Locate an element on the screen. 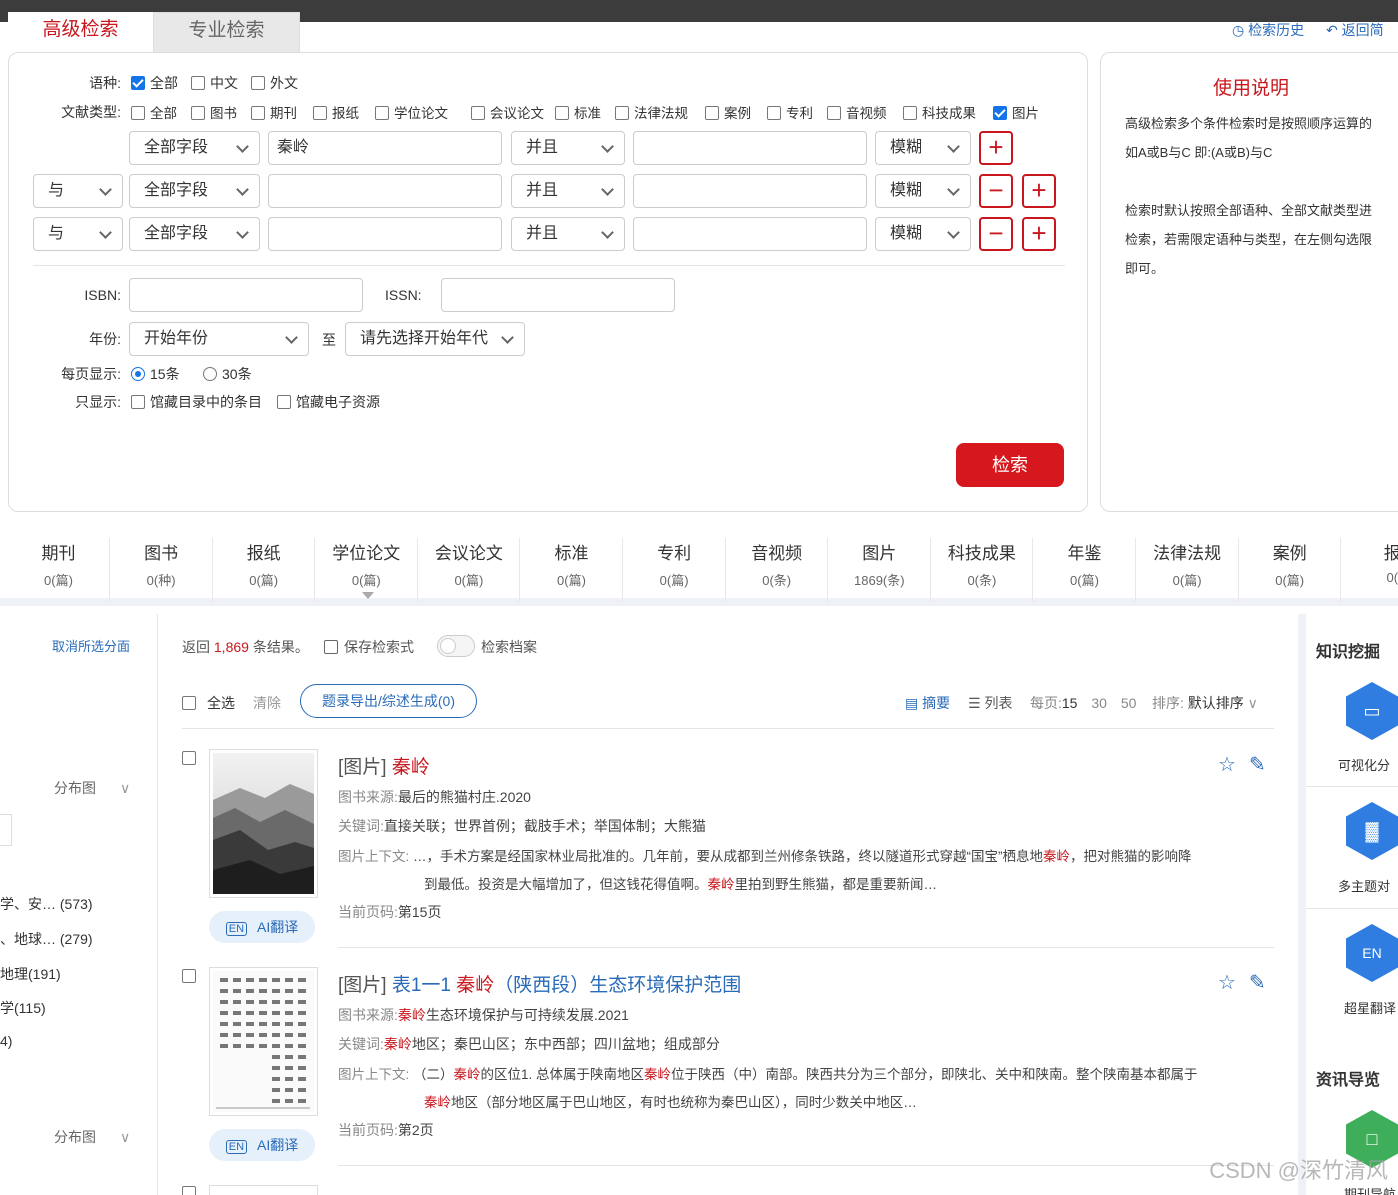  result-title: [图片] 秦岭 is located at coordinates (384, 765).